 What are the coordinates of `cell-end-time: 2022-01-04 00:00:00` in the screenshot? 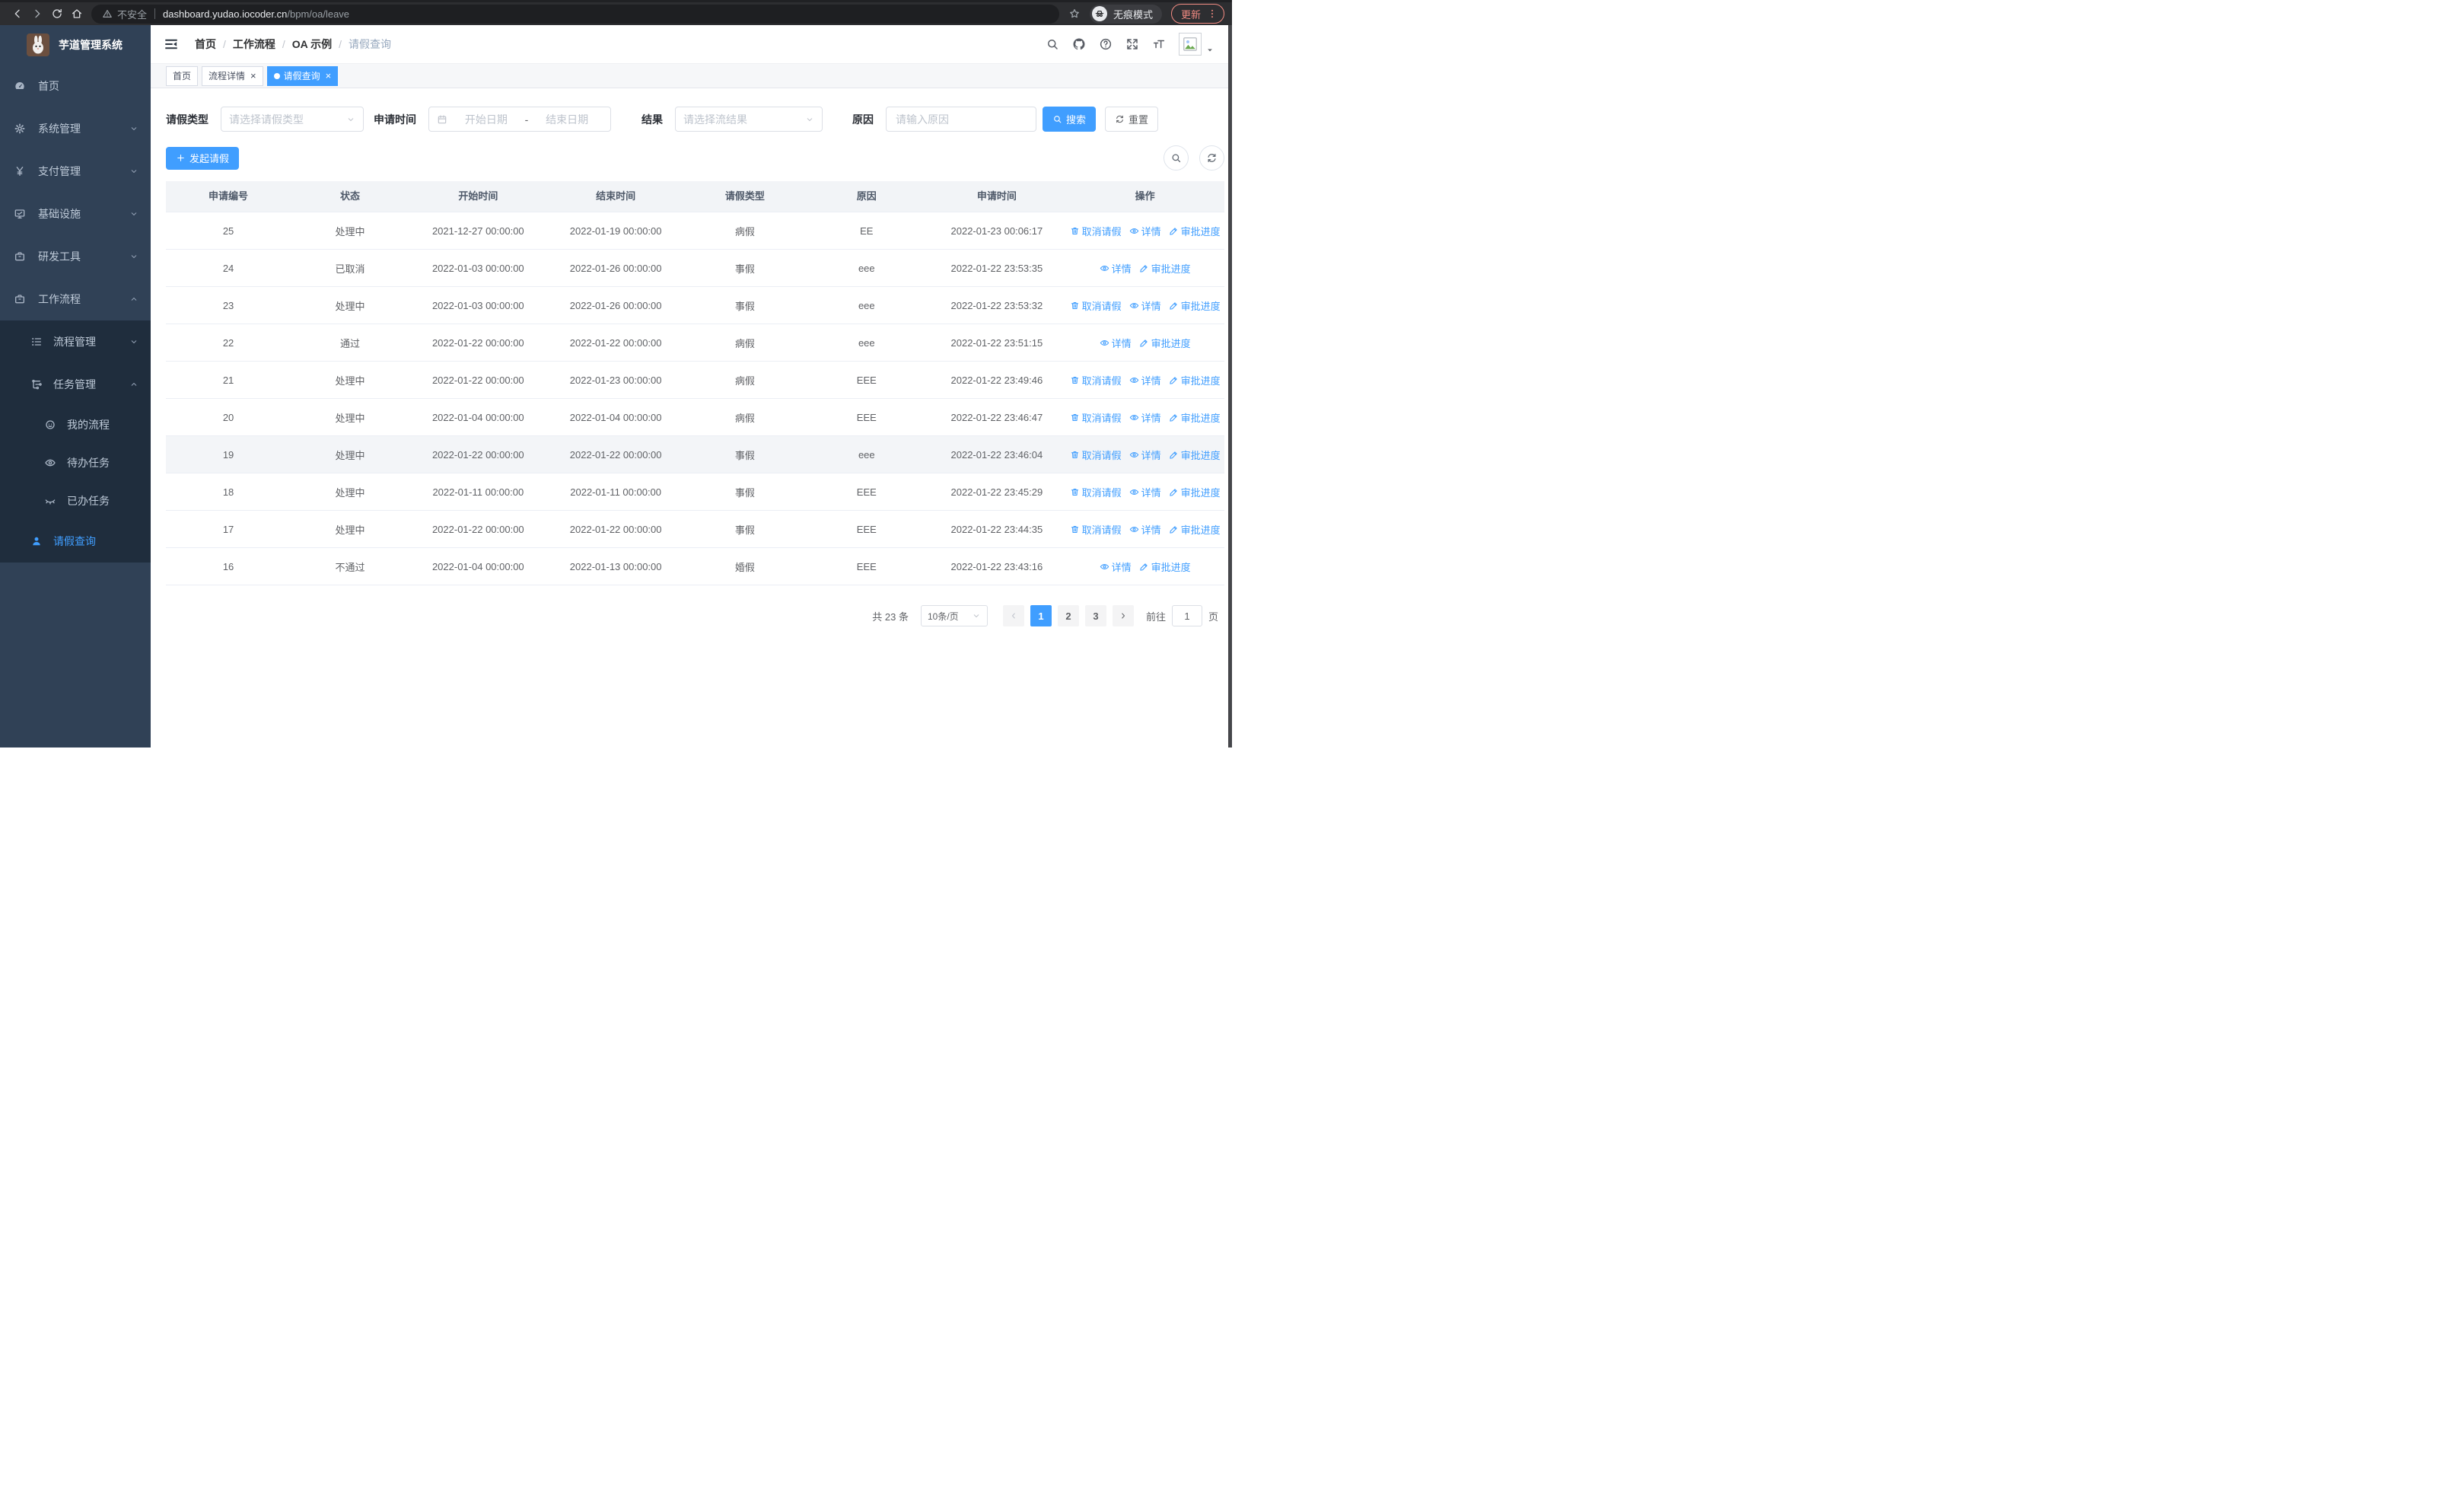 It's located at (615, 417).